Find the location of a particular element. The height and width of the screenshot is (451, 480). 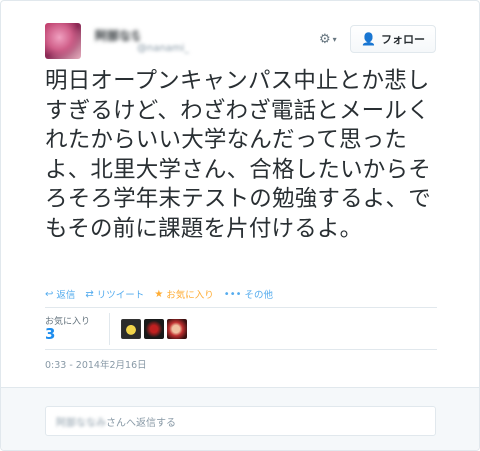

reply-input: 阿部ななみ さんへ返信する is located at coordinates (240, 421).